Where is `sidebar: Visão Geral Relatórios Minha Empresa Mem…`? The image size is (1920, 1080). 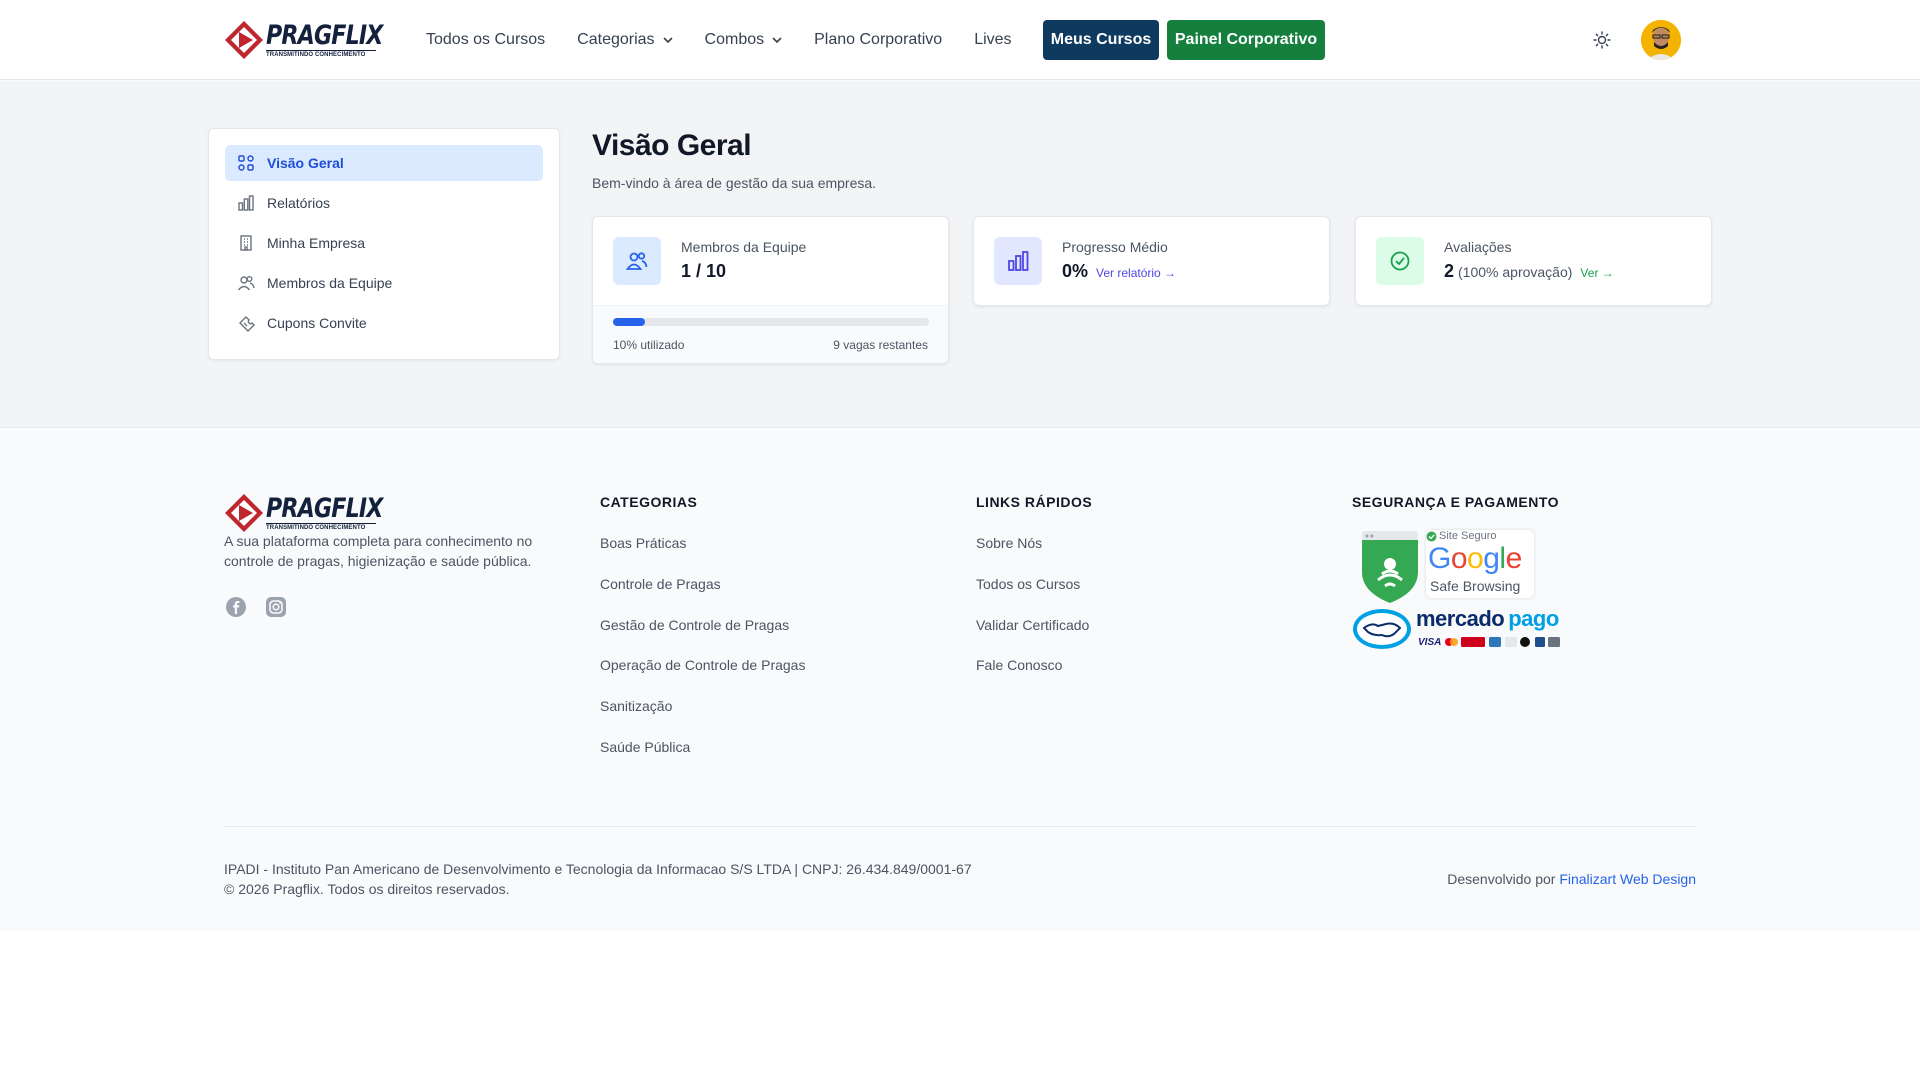 sidebar: Visão Geral Relatórios Minha Empresa Mem… is located at coordinates (384, 244).